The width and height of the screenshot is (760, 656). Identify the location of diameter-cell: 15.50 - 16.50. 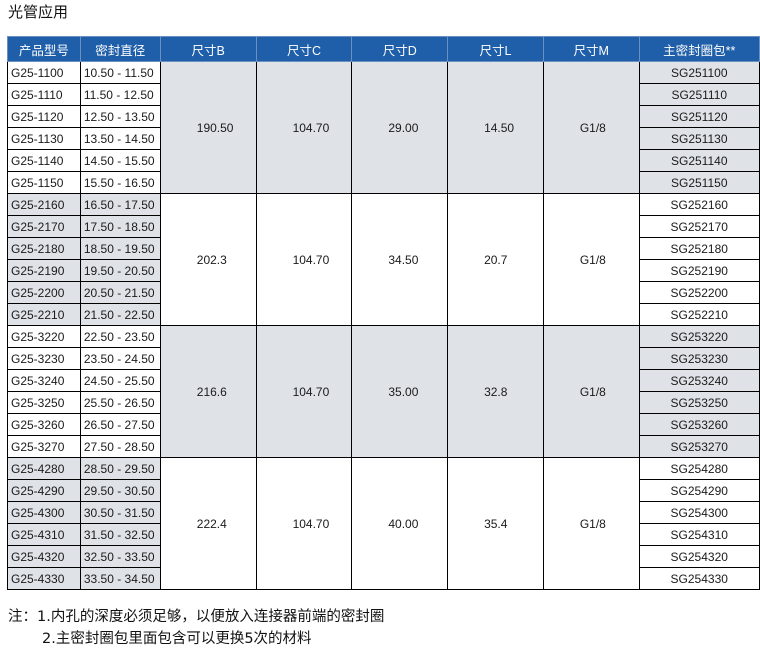
(120, 182).